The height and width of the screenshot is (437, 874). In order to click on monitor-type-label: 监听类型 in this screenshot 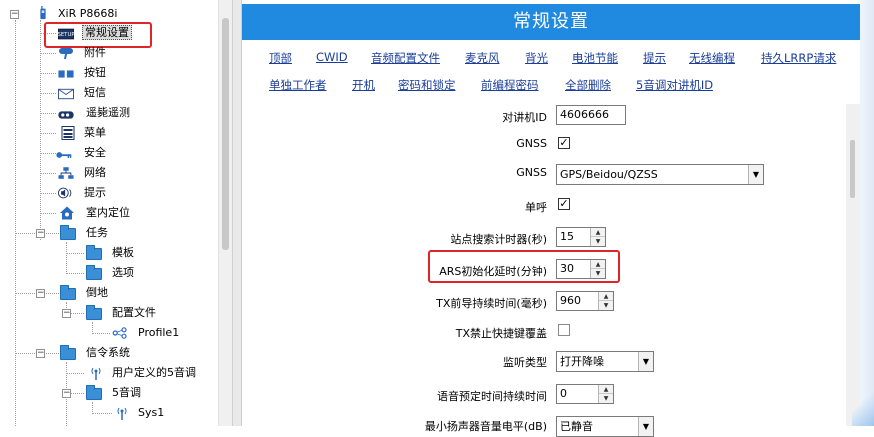, I will do `click(525, 362)`.